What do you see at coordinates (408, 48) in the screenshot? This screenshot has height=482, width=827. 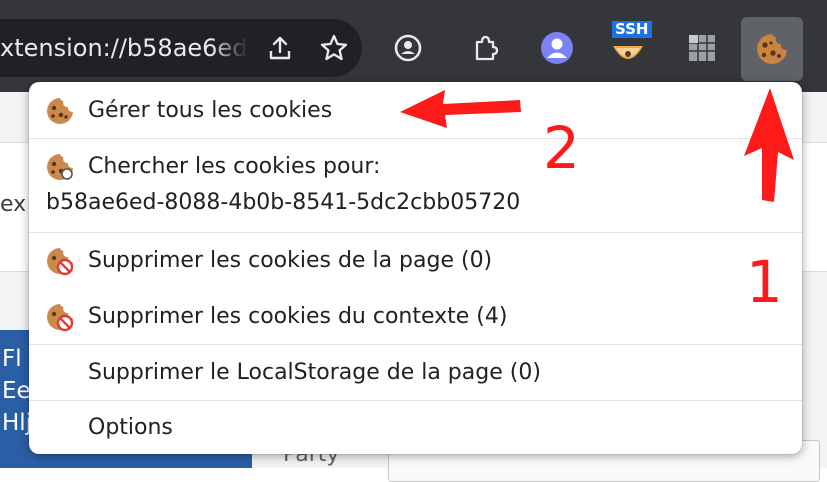 I see `account-icon` at bounding box center [408, 48].